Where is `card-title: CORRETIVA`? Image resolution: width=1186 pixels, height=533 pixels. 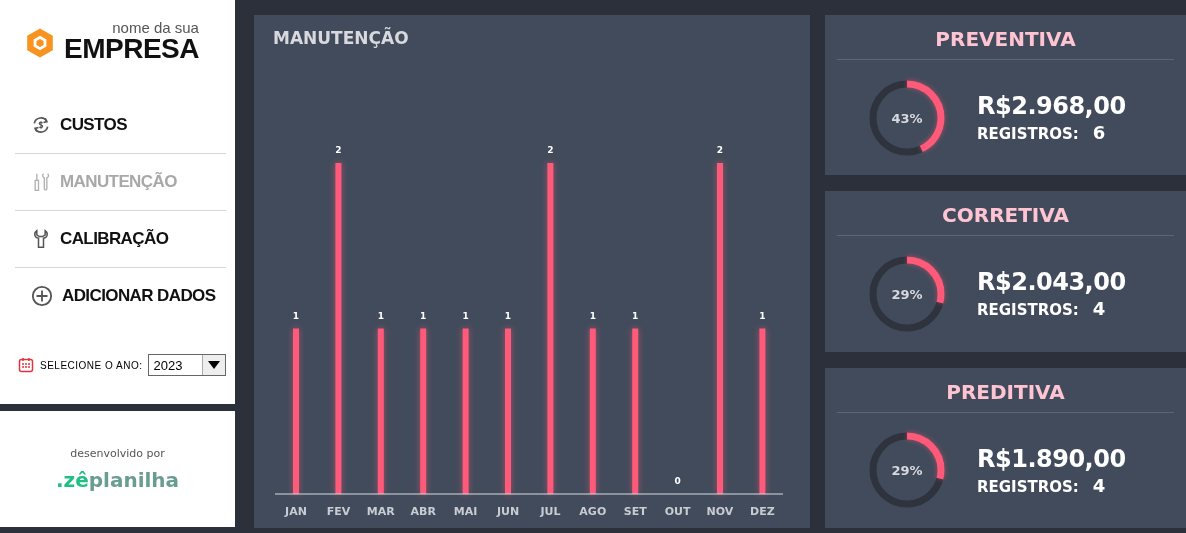 card-title: CORRETIVA is located at coordinates (1005, 214).